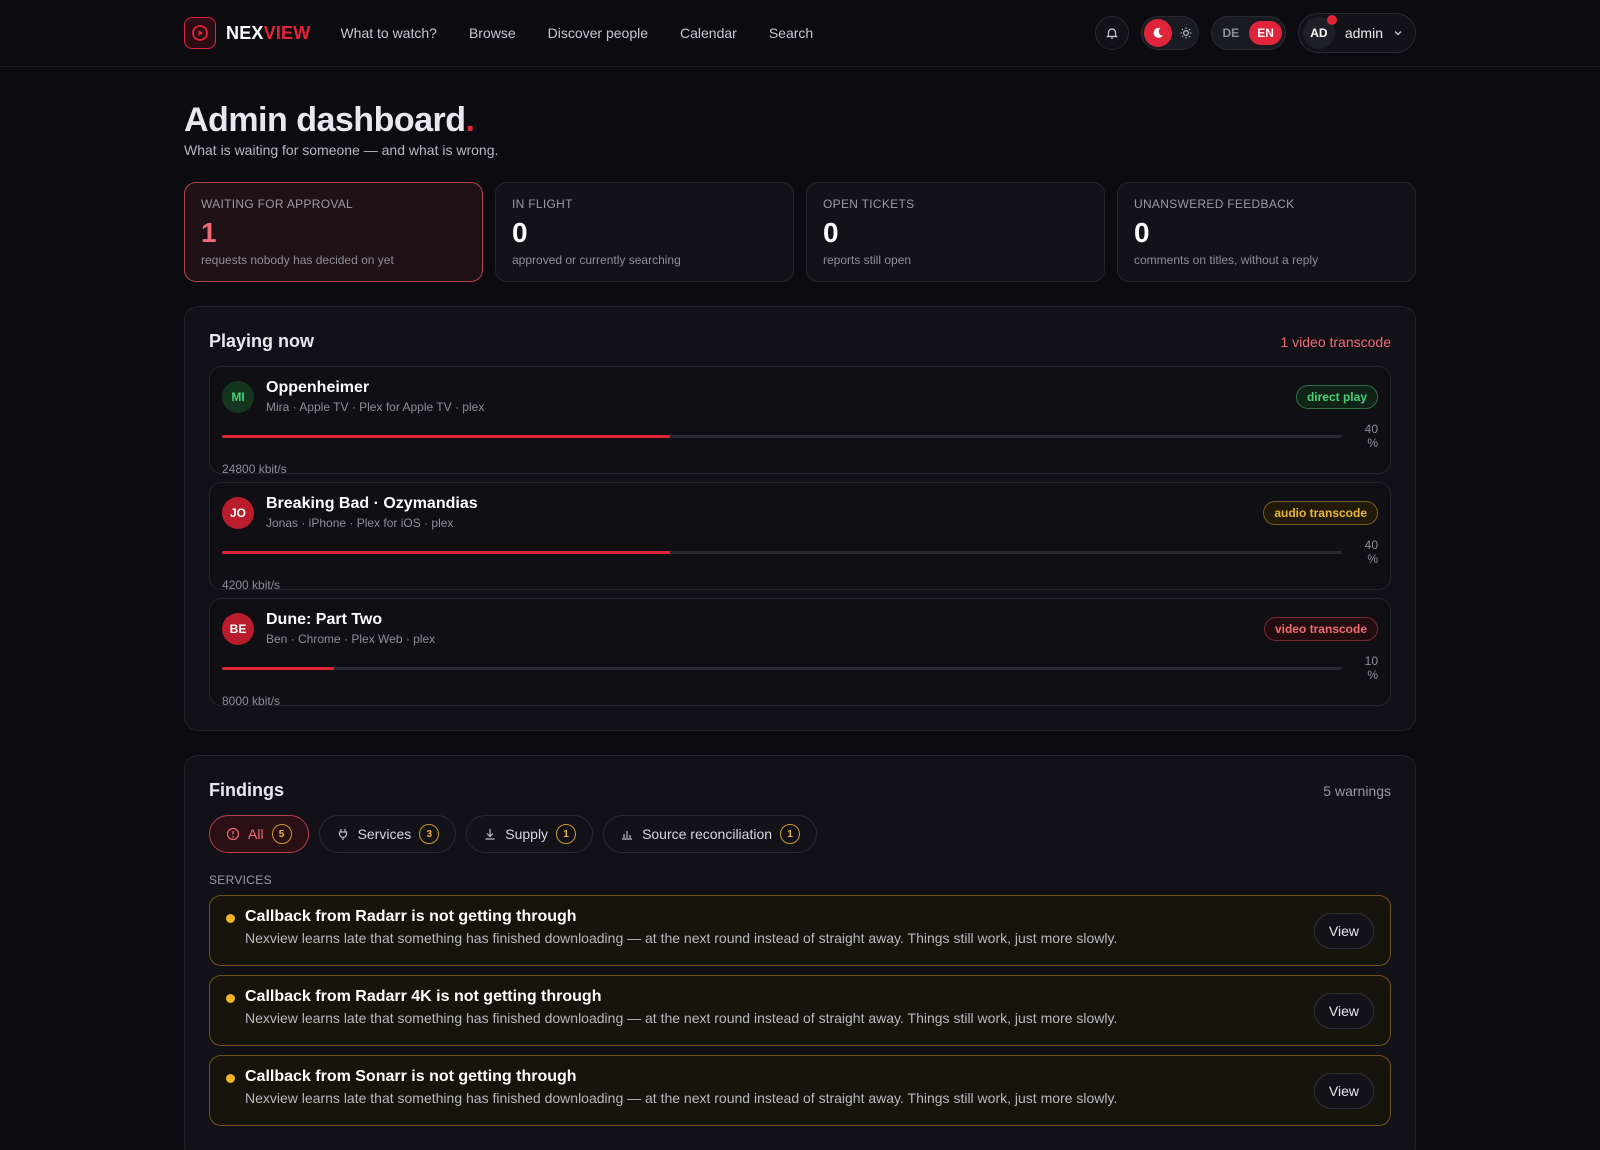 The image size is (1600, 1150). What do you see at coordinates (281, 834) in the screenshot?
I see `tab-count: 5` at bounding box center [281, 834].